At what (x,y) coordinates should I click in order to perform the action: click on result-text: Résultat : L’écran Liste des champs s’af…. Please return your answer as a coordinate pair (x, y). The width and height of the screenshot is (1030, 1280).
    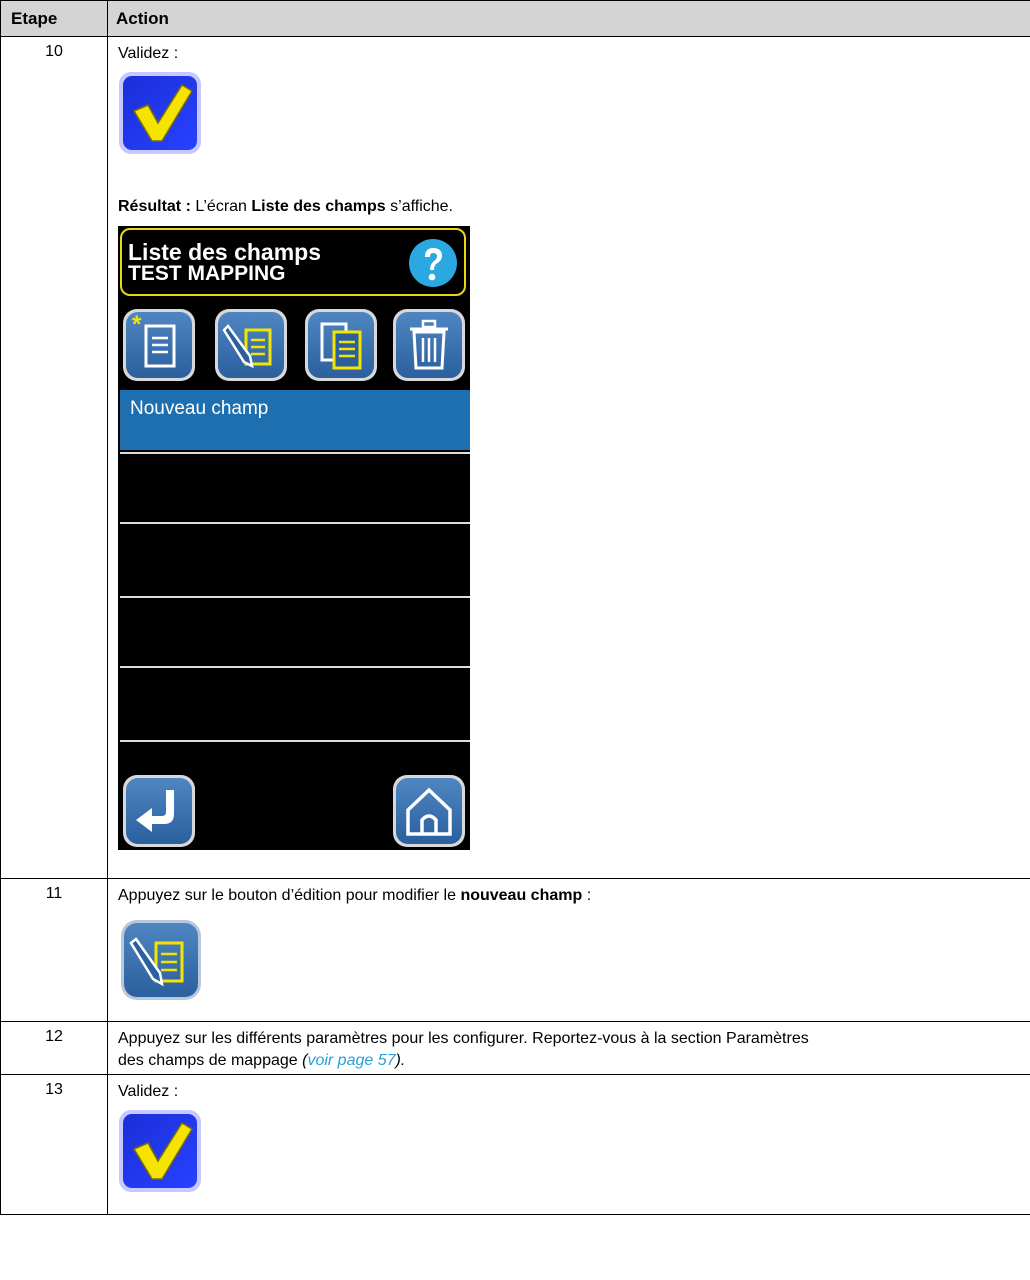
    Looking at the image, I should click on (285, 206).